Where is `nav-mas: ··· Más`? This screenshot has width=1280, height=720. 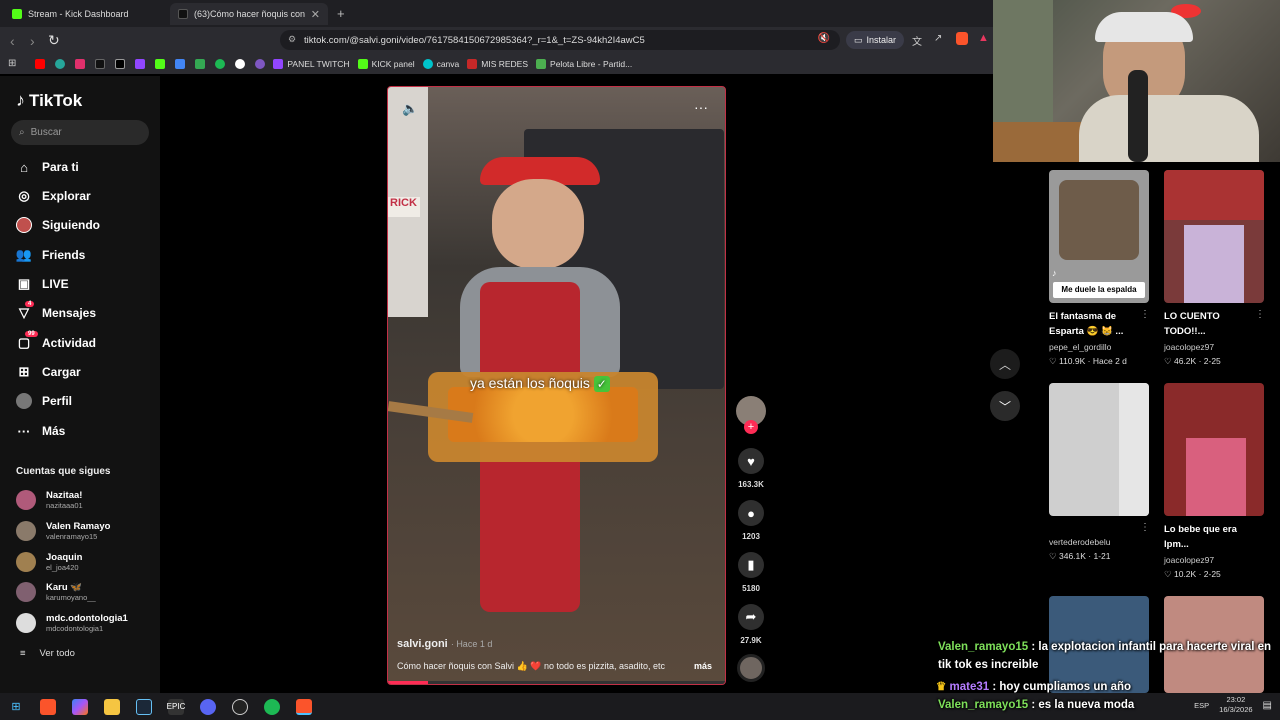 nav-mas: ··· Más is located at coordinates (41, 431).